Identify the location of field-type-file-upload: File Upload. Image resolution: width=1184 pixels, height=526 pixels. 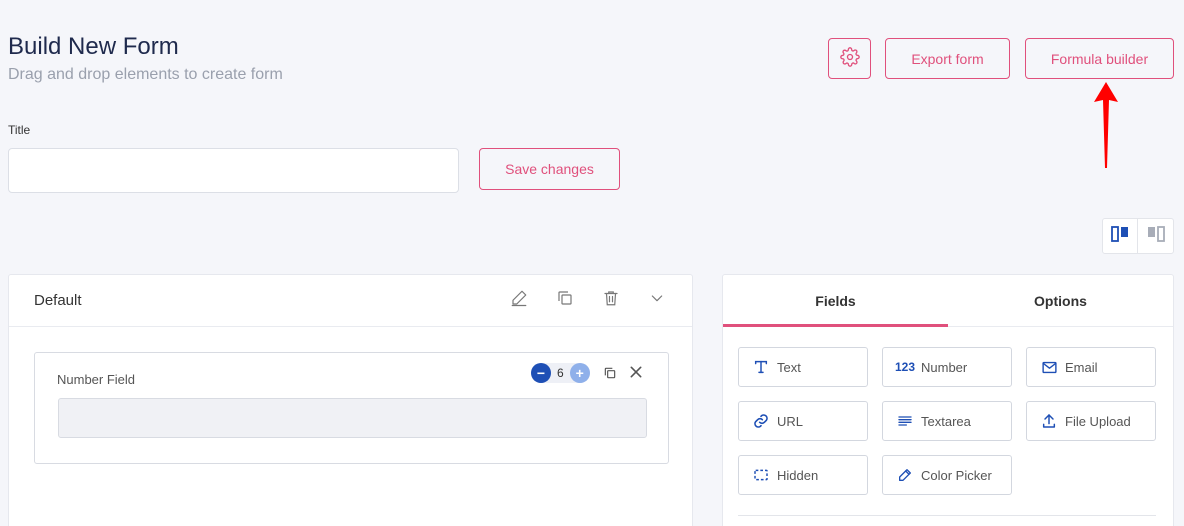
(1091, 421).